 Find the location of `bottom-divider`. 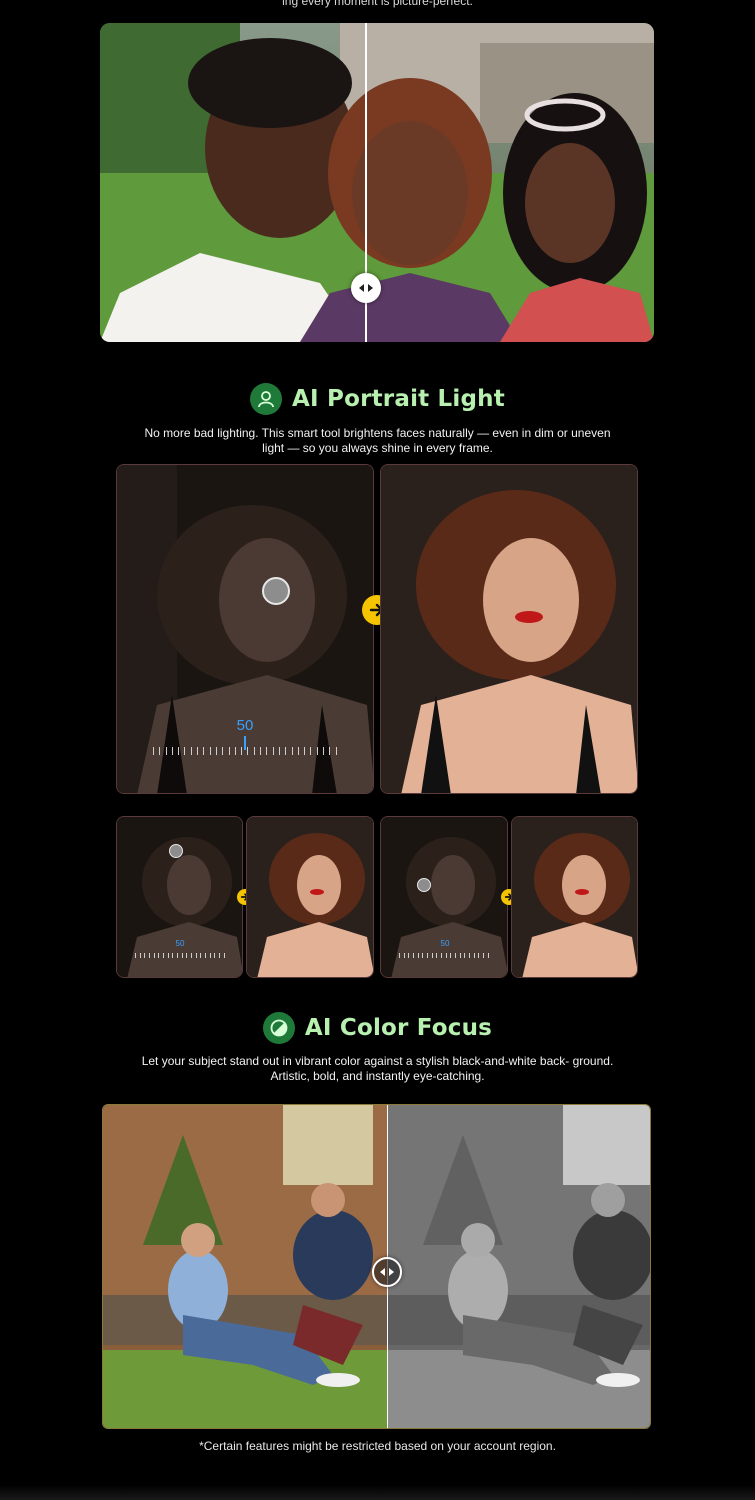

bottom-divider is located at coordinates (377, 1492).